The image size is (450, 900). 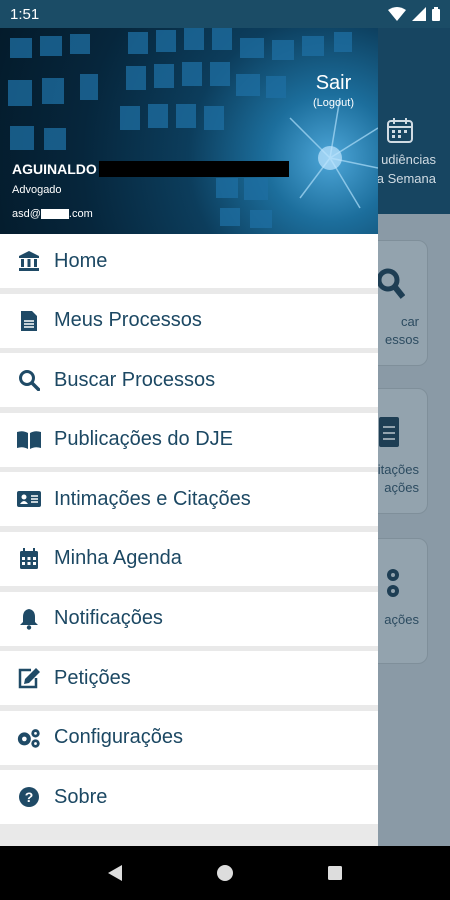 I want to click on user-name: AGUINALDO, so click(x=150, y=169).